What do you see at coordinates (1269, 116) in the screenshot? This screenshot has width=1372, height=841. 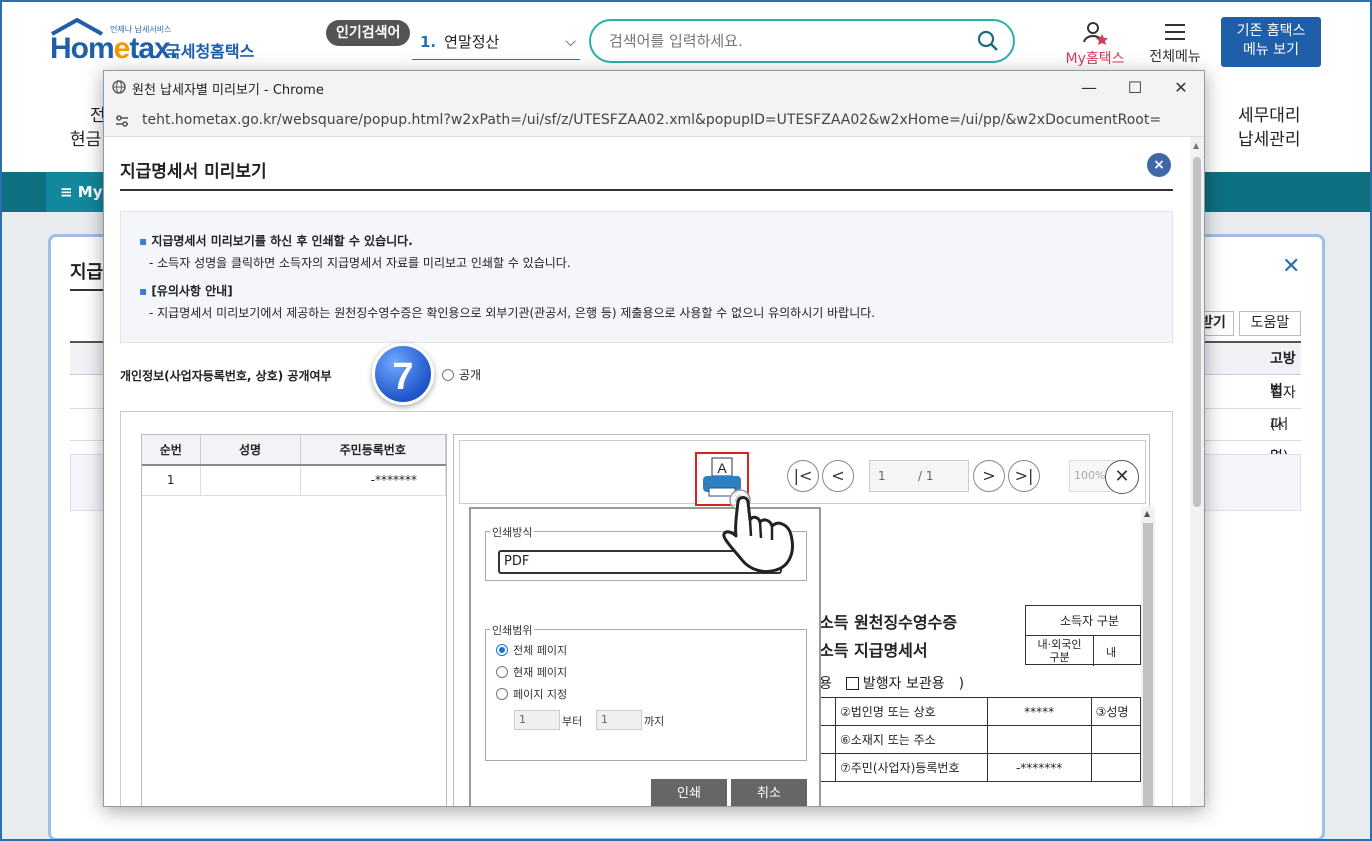 I see `nav-right-line-1: 세무대리` at bounding box center [1269, 116].